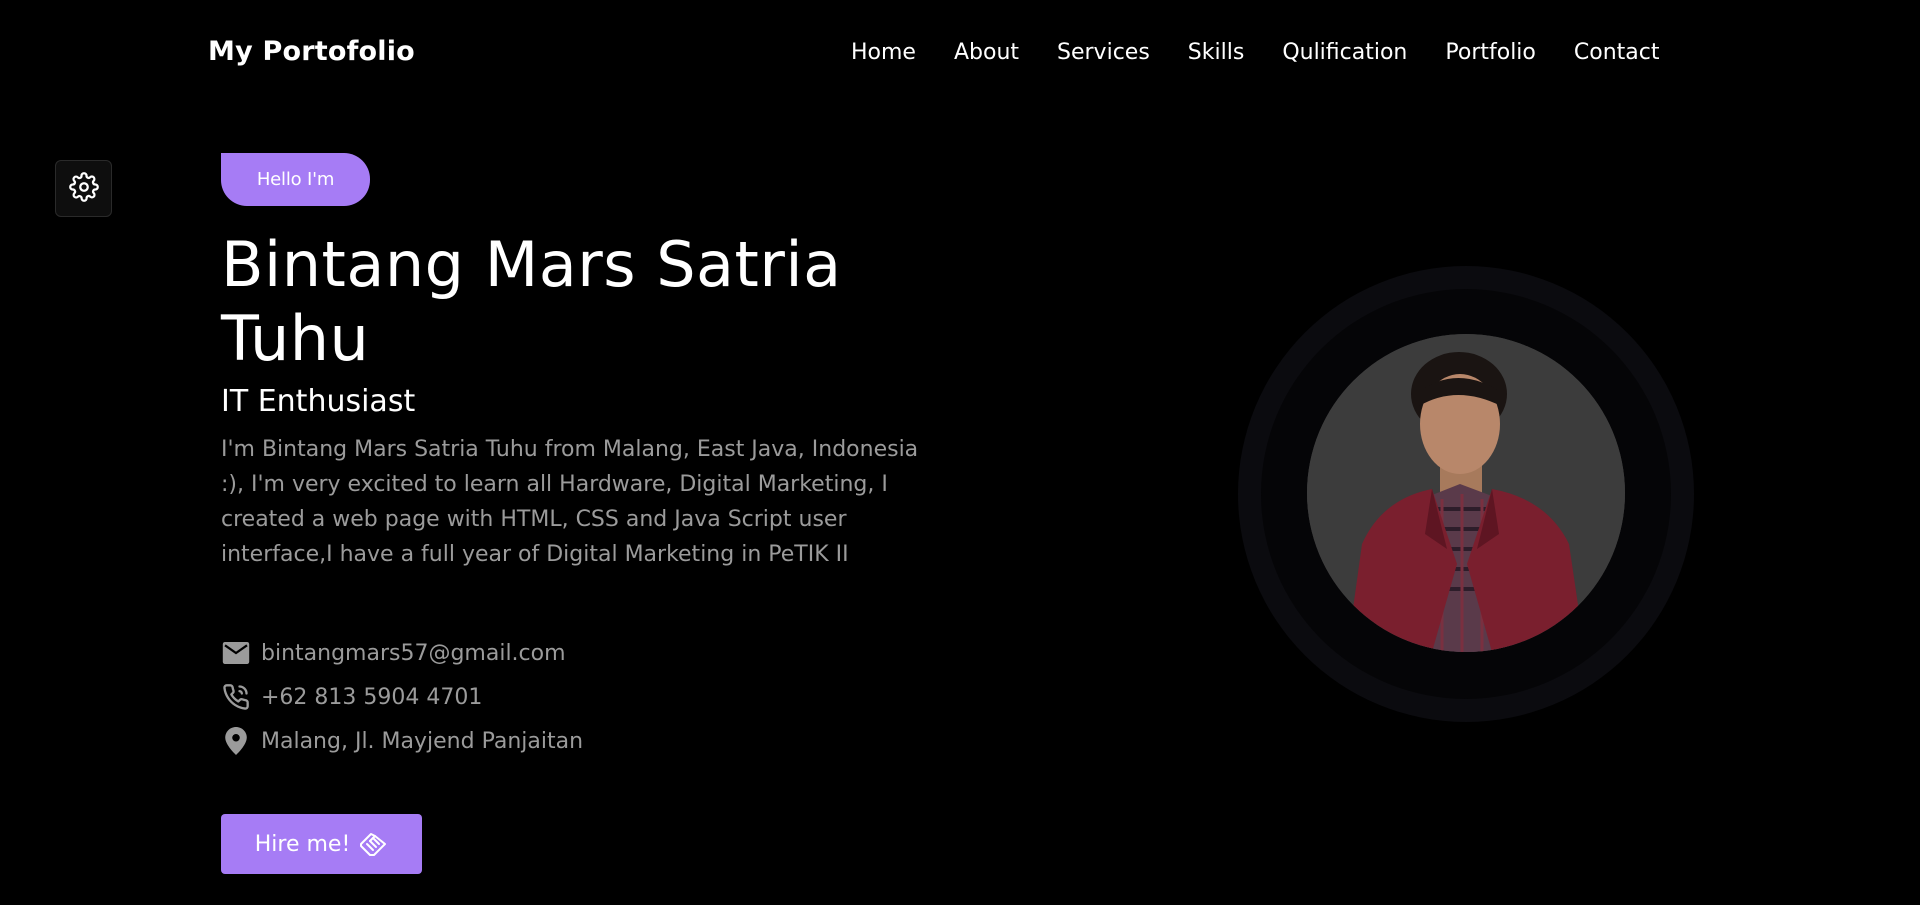  What do you see at coordinates (311, 51) in the screenshot?
I see `site-logo: My Portofolio` at bounding box center [311, 51].